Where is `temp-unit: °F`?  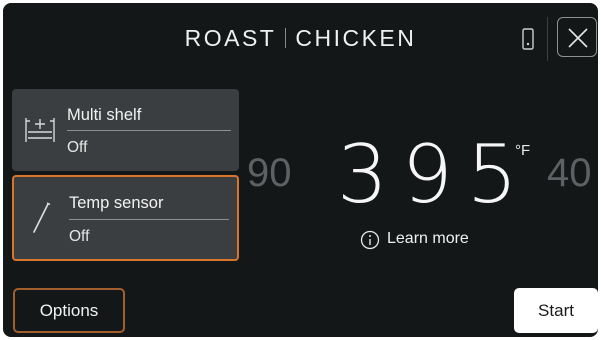 temp-unit: °F is located at coordinates (523, 150).